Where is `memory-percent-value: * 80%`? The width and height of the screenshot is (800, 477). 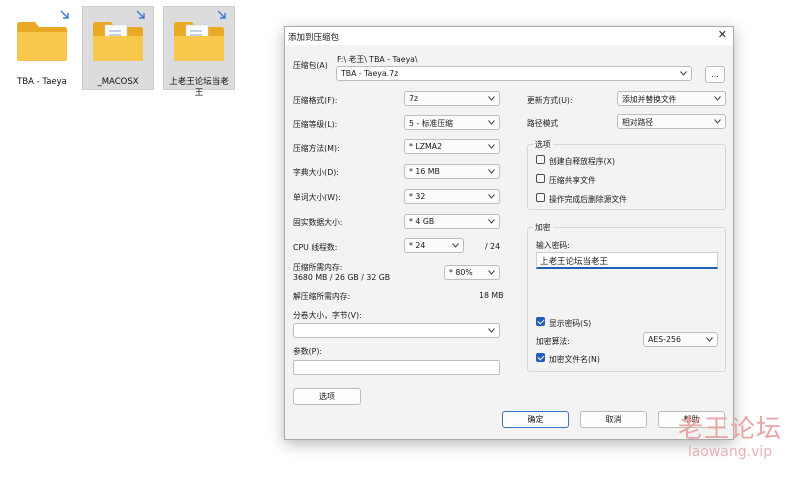
memory-percent-value: * 80% is located at coordinates (461, 272).